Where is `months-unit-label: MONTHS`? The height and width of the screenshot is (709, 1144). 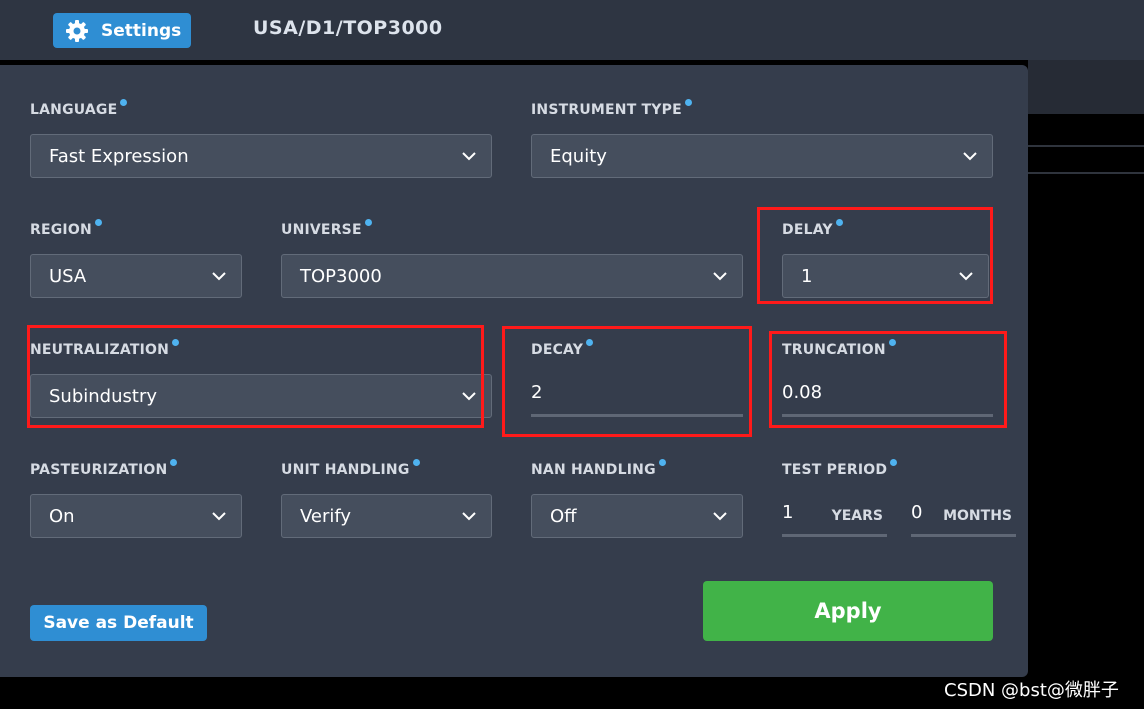 months-unit-label: MONTHS is located at coordinates (977, 516).